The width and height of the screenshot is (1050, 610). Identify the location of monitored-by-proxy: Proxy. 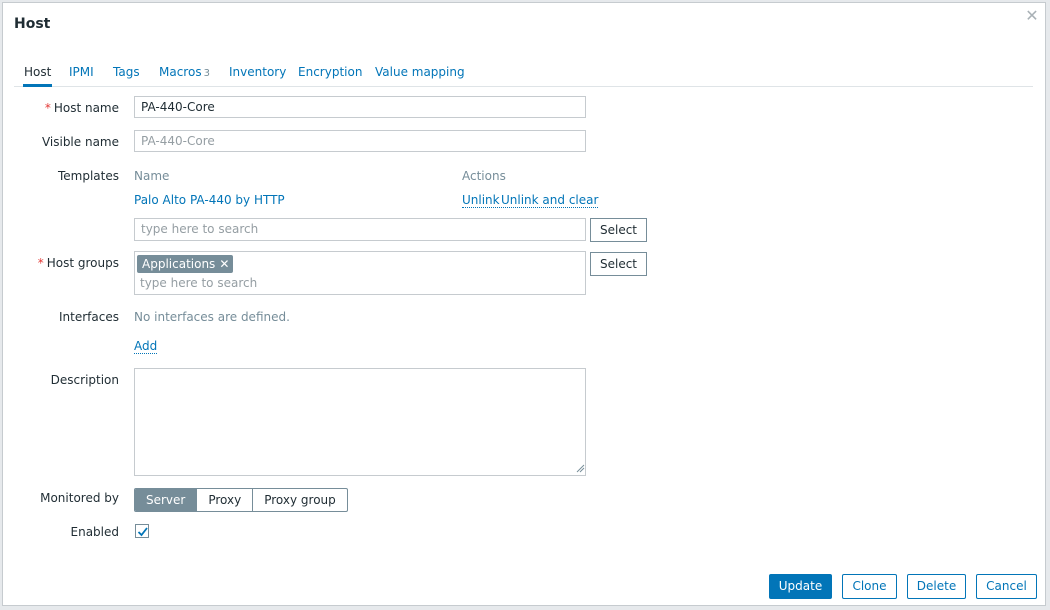
(224, 500).